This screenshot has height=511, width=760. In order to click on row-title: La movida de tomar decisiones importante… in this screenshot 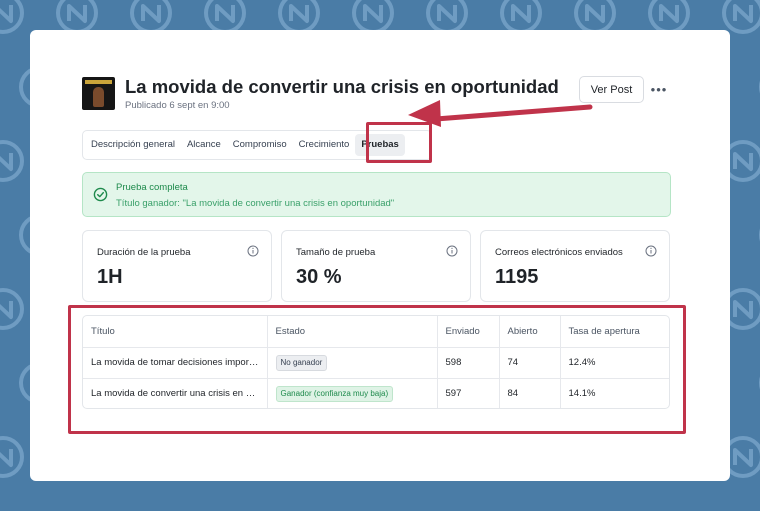, I will do `click(175, 363)`.